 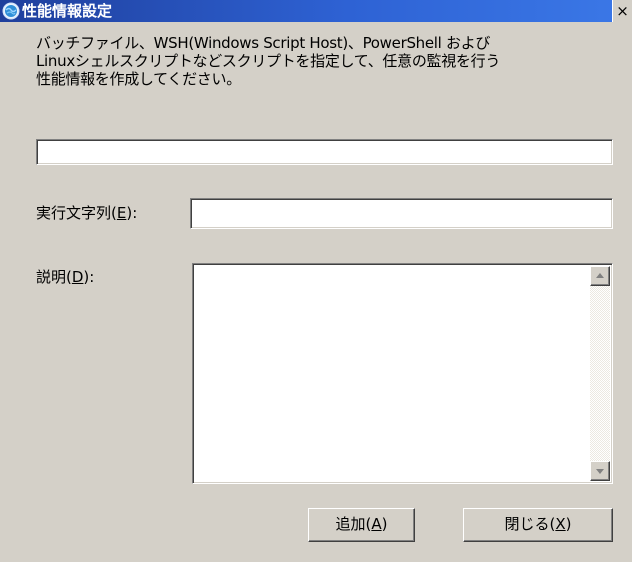 I want to click on description-scrollbar, so click(x=600, y=373).